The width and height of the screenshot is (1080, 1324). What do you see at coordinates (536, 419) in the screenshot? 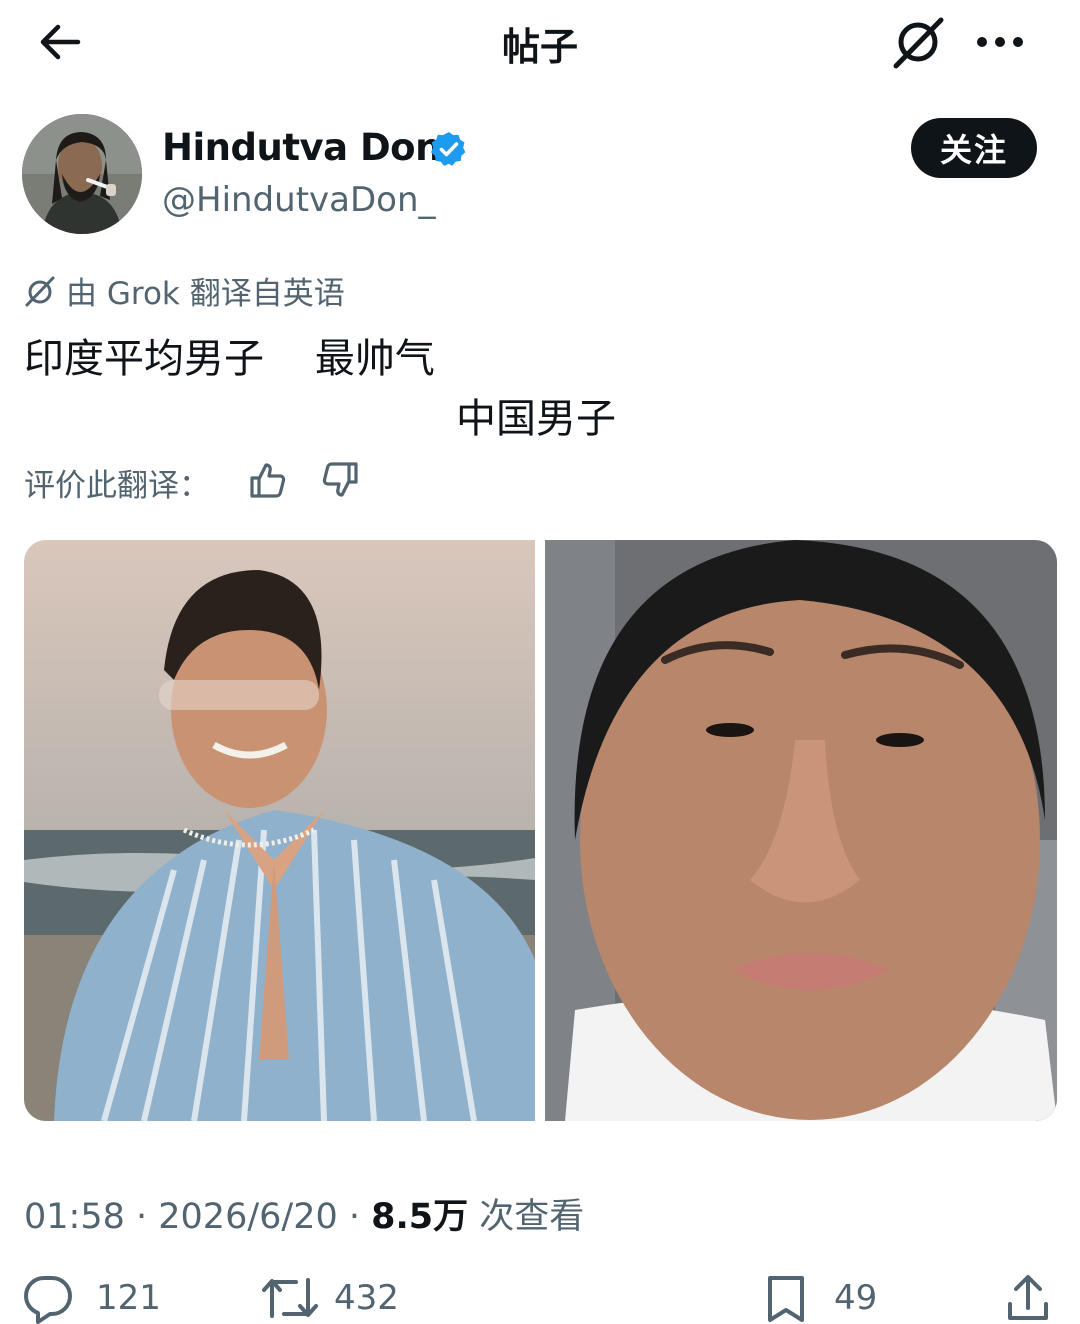
I see `post-text-line-2: 中国男子` at bounding box center [536, 419].